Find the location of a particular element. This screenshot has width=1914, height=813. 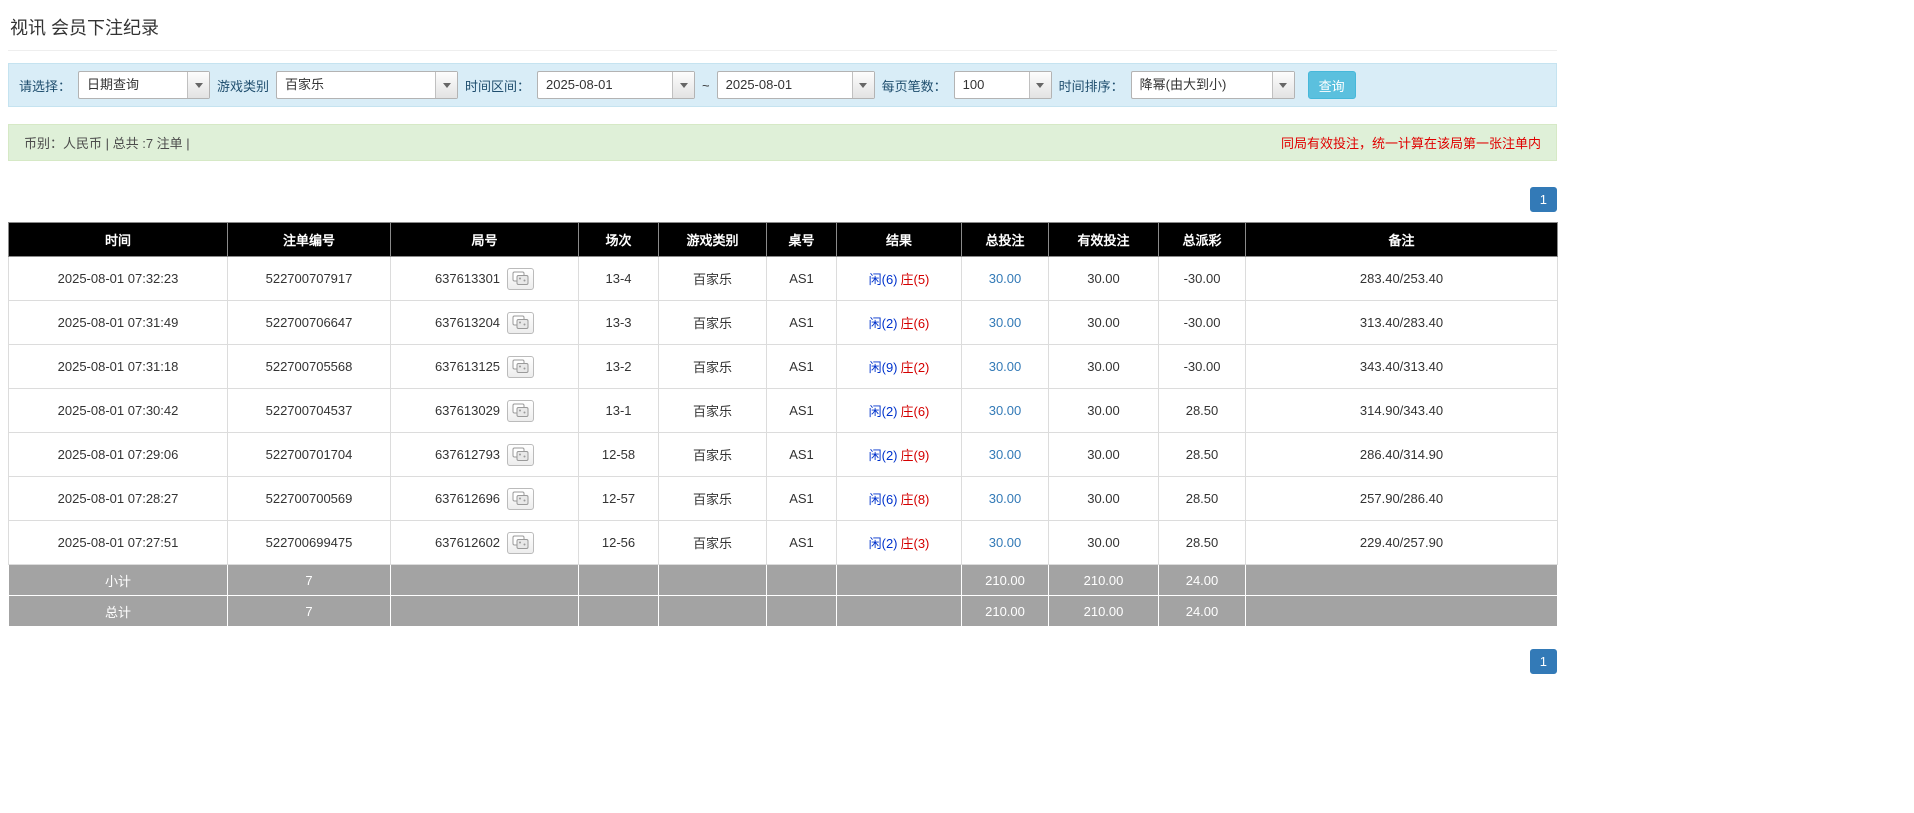

cell-result: 闲(2) 庄(6) is located at coordinates (899, 410).